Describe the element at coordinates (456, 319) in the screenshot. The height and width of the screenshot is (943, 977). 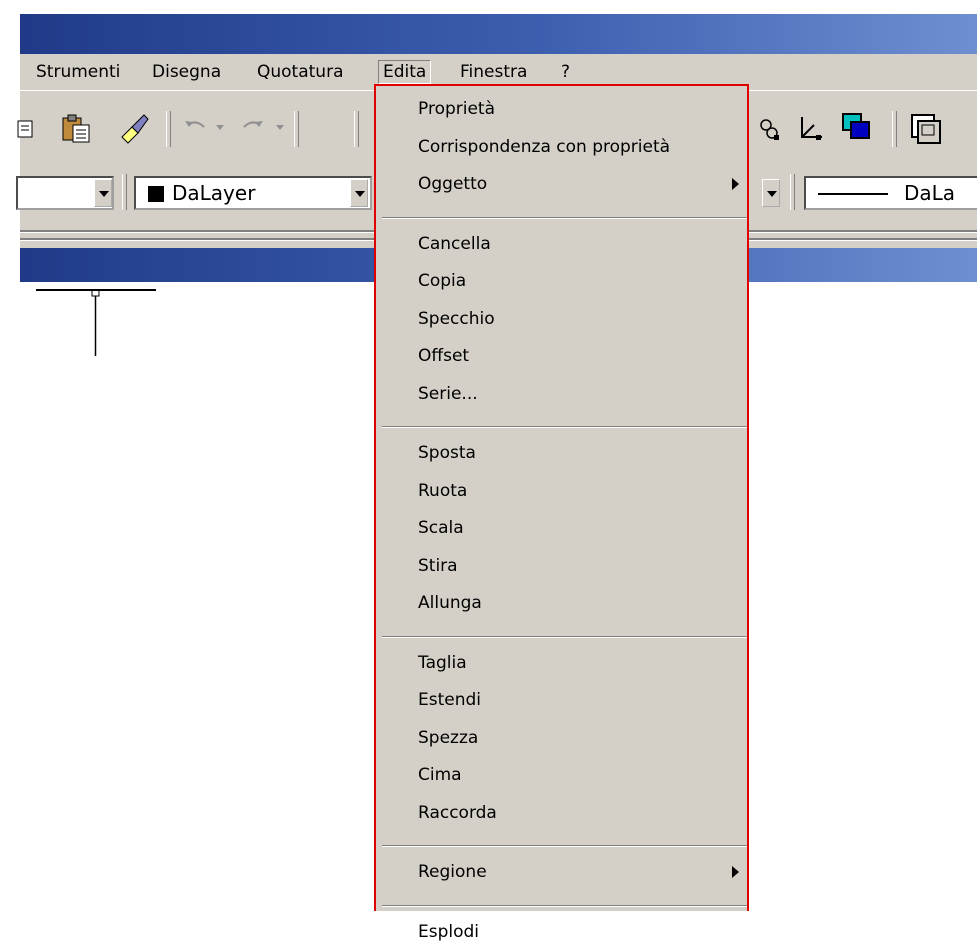
I see `menu-item-specchio: Specchio` at that location.